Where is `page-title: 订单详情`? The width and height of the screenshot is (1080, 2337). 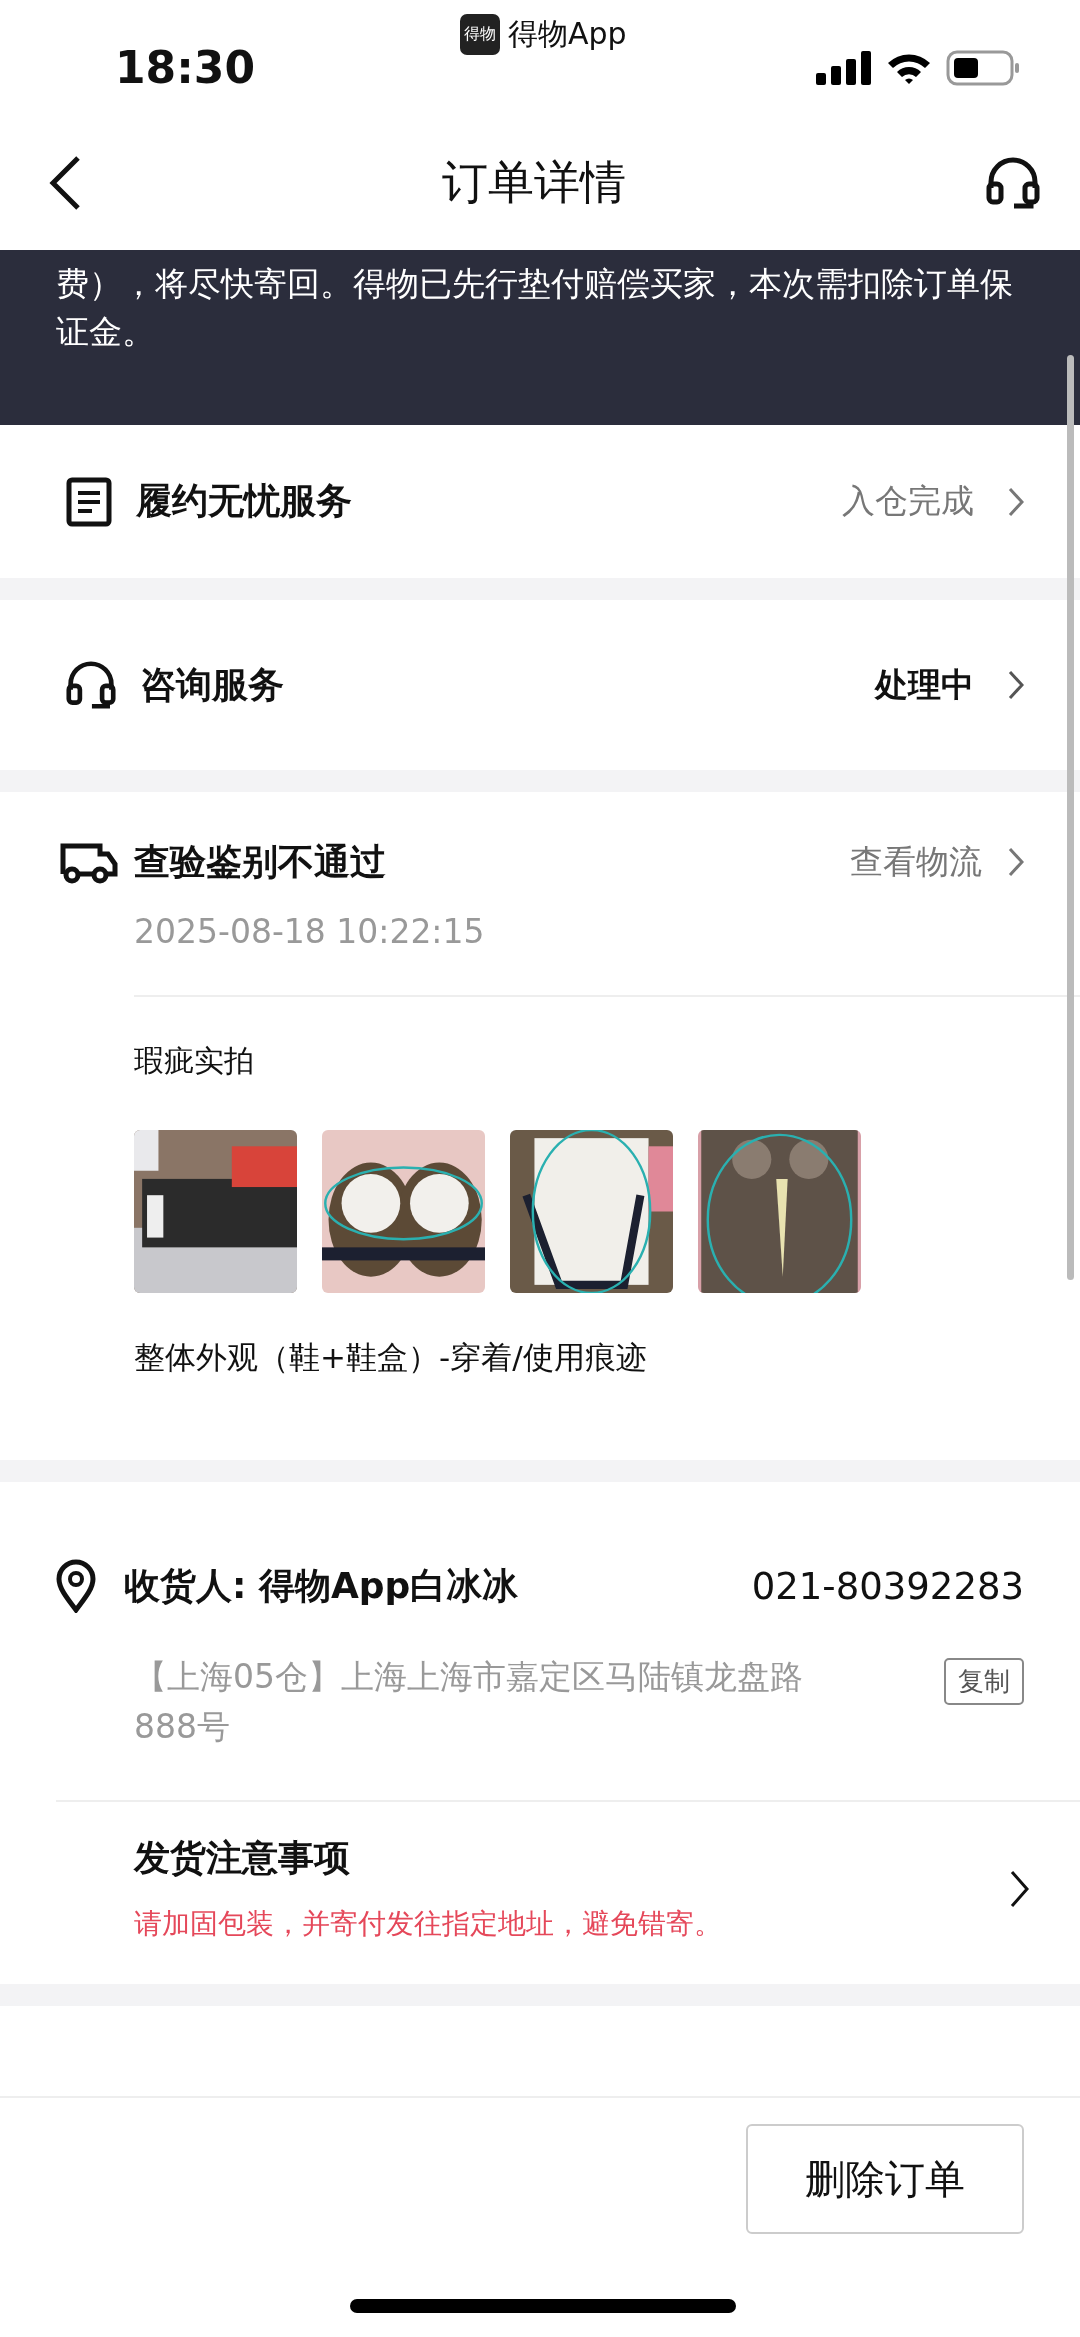
page-title: 订单详情 is located at coordinates (534, 182).